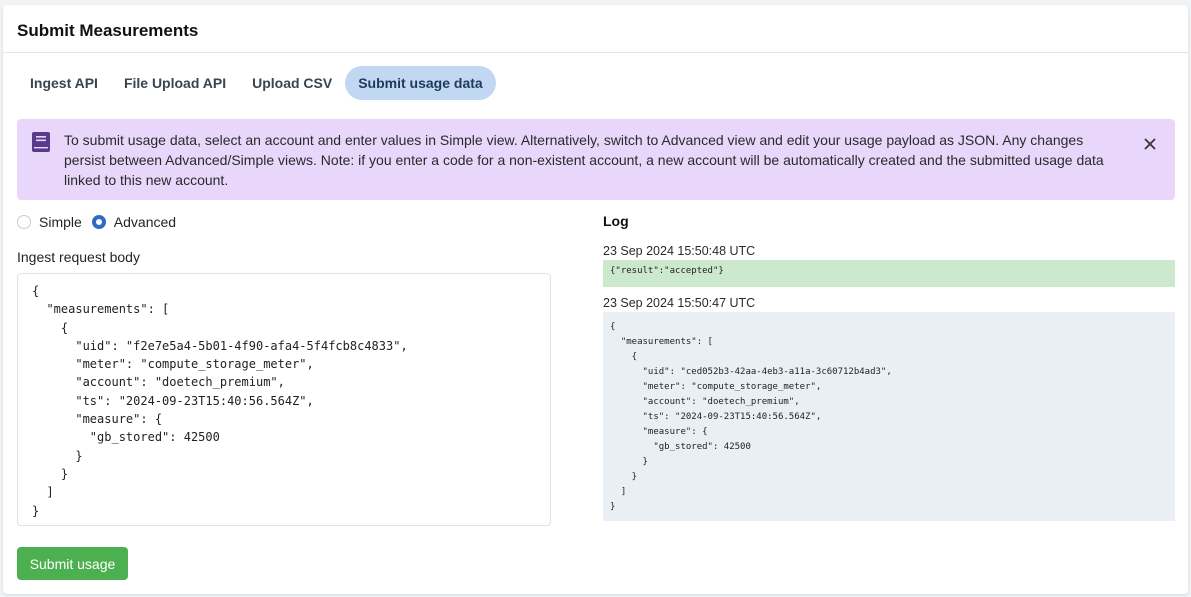 The image size is (1191, 597). What do you see at coordinates (420, 83) in the screenshot?
I see `tab-submit-usage-data: Submit usage data` at bounding box center [420, 83].